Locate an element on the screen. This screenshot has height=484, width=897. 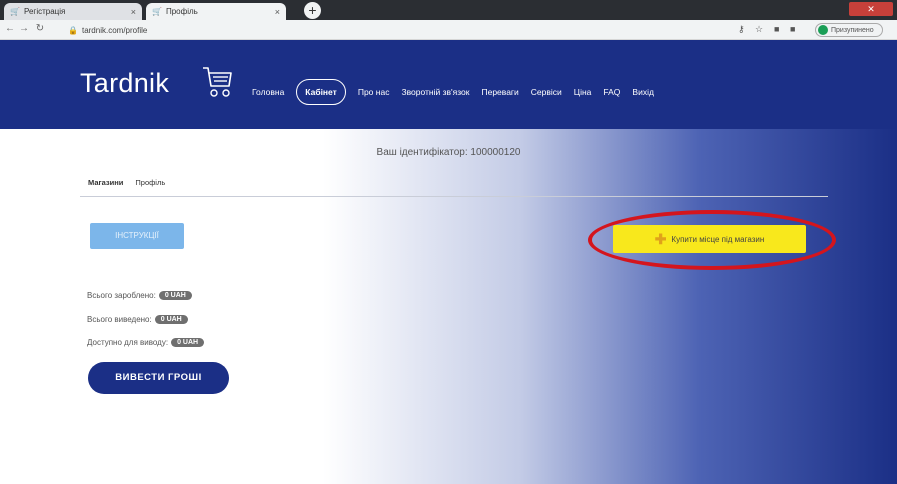
nav-item-faq: FAQ is located at coordinates (611, 92).